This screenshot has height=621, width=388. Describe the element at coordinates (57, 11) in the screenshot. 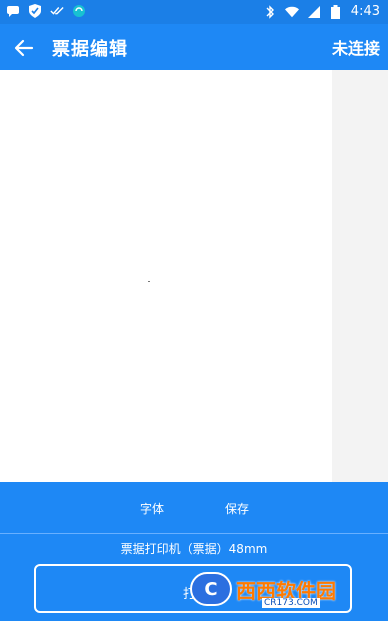

I see `double-check-icon` at that location.